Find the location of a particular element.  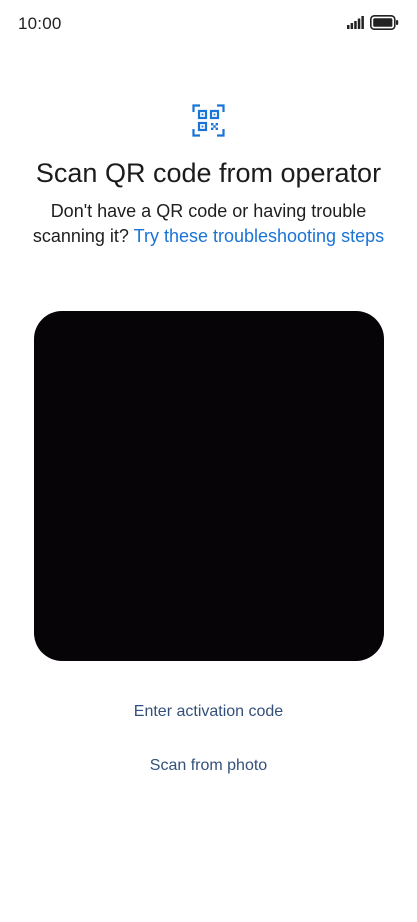

enter-activation-code-button: Enter activation code is located at coordinates (208, 712).